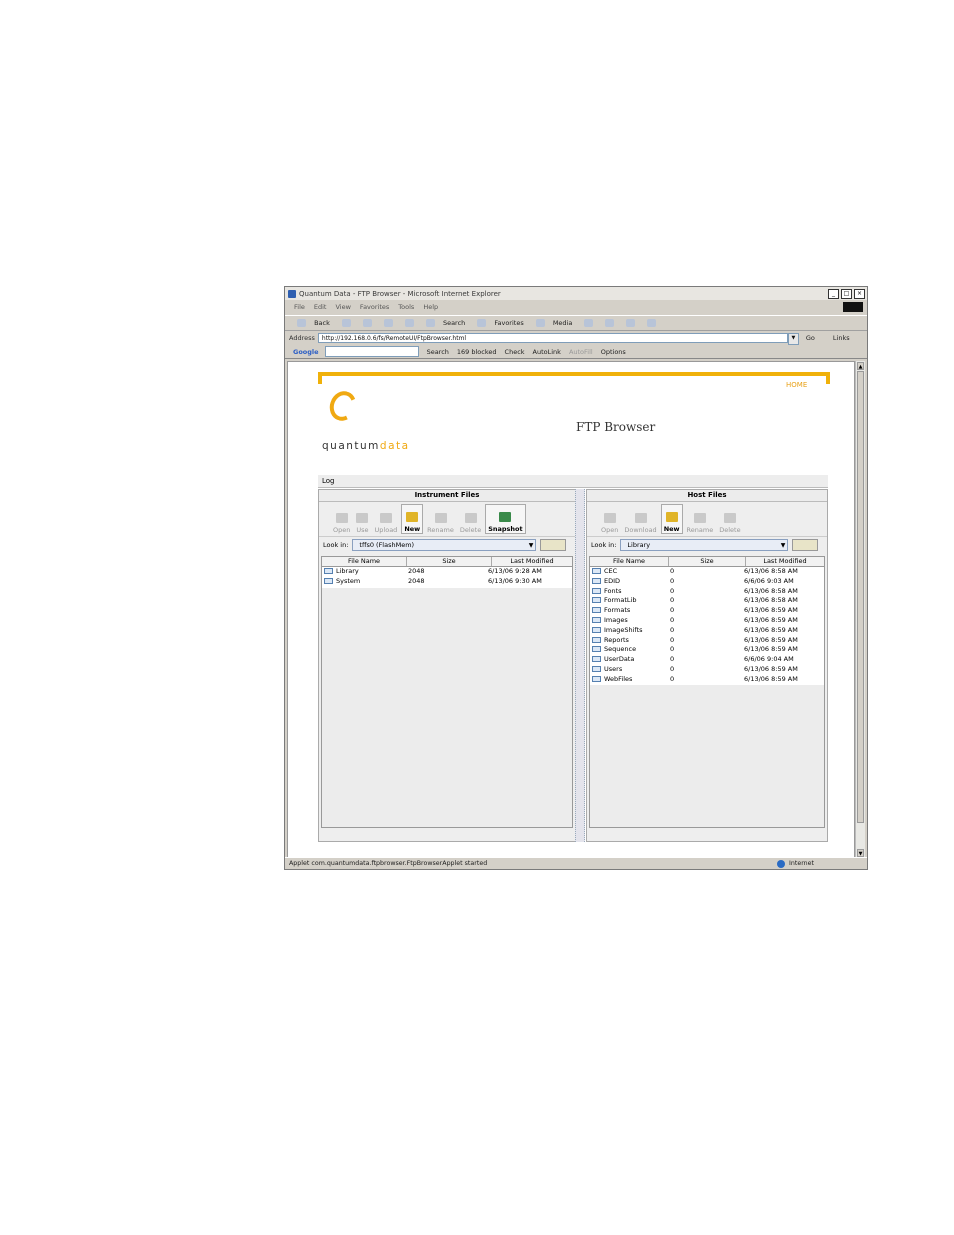 The width and height of the screenshot is (954, 1235). What do you see at coordinates (629, 582) in the screenshot?
I see `file-name-cell: EDID` at bounding box center [629, 582].